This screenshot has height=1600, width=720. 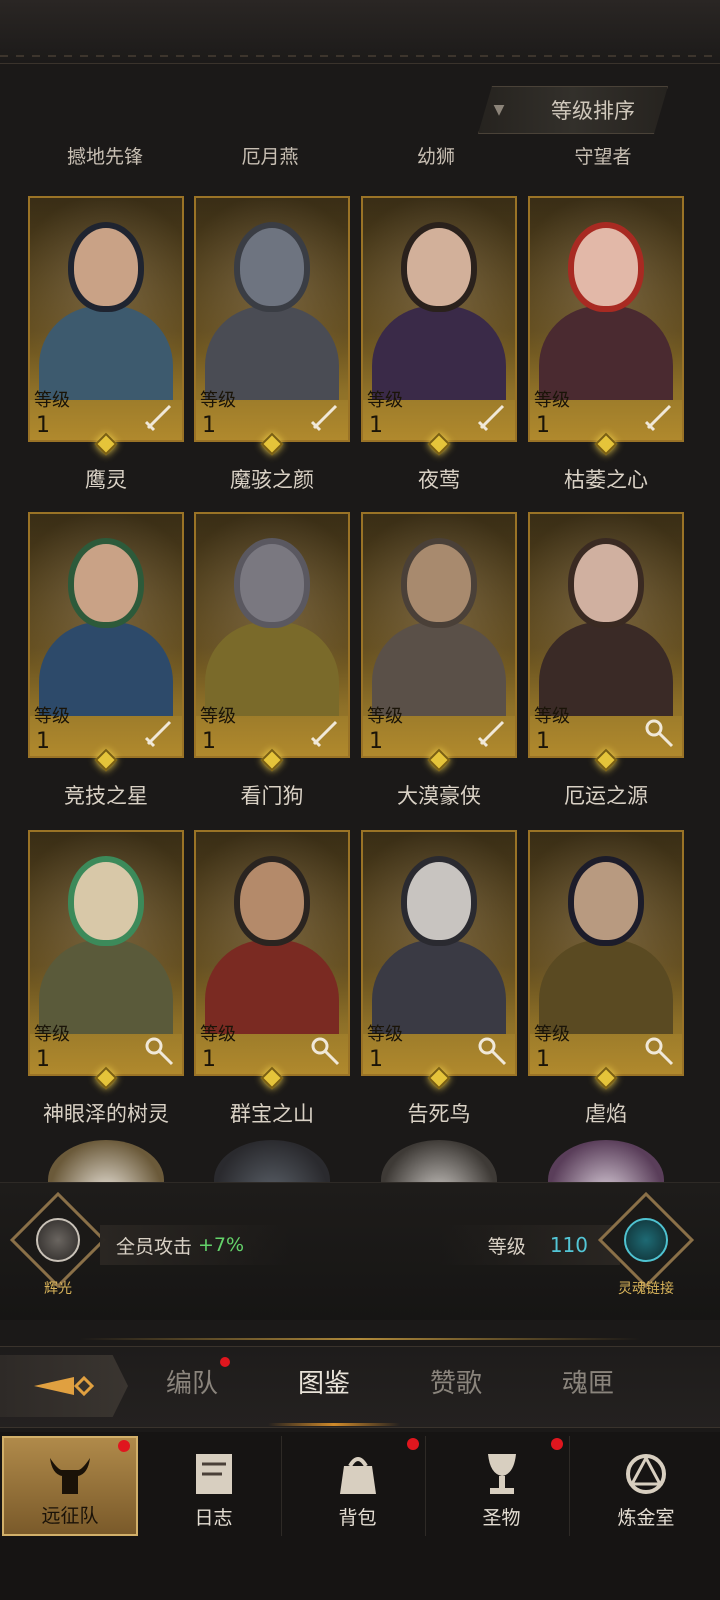 I want to click on cut-off-name-row: 撼地先锋 厄月燕 幼狮 守望者, so click(x=360, y=154).